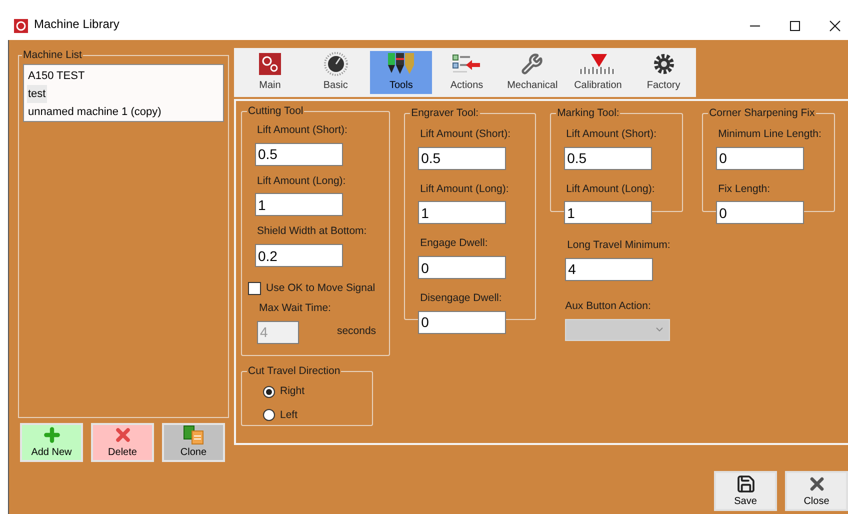  Describe the element at coordinates (762, 113) in the screenshot. I see `group-title: Corner Sharpening Fix` at that location.